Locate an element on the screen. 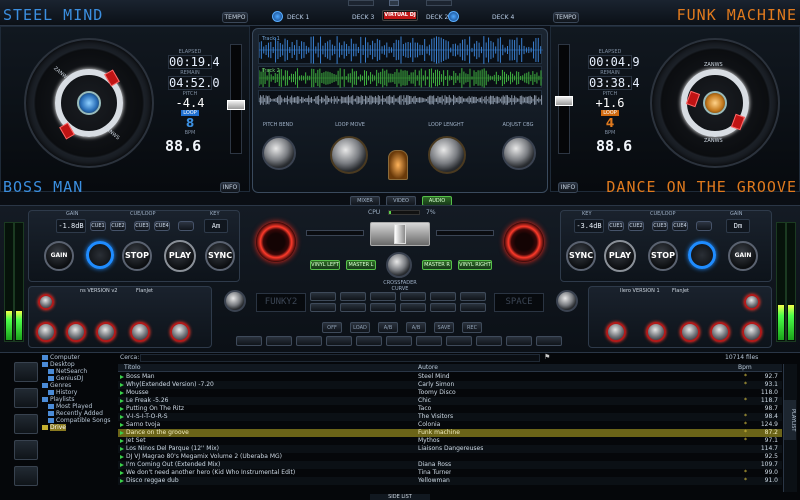  crossfader-curve-knob is located at coordinates (399, 265).